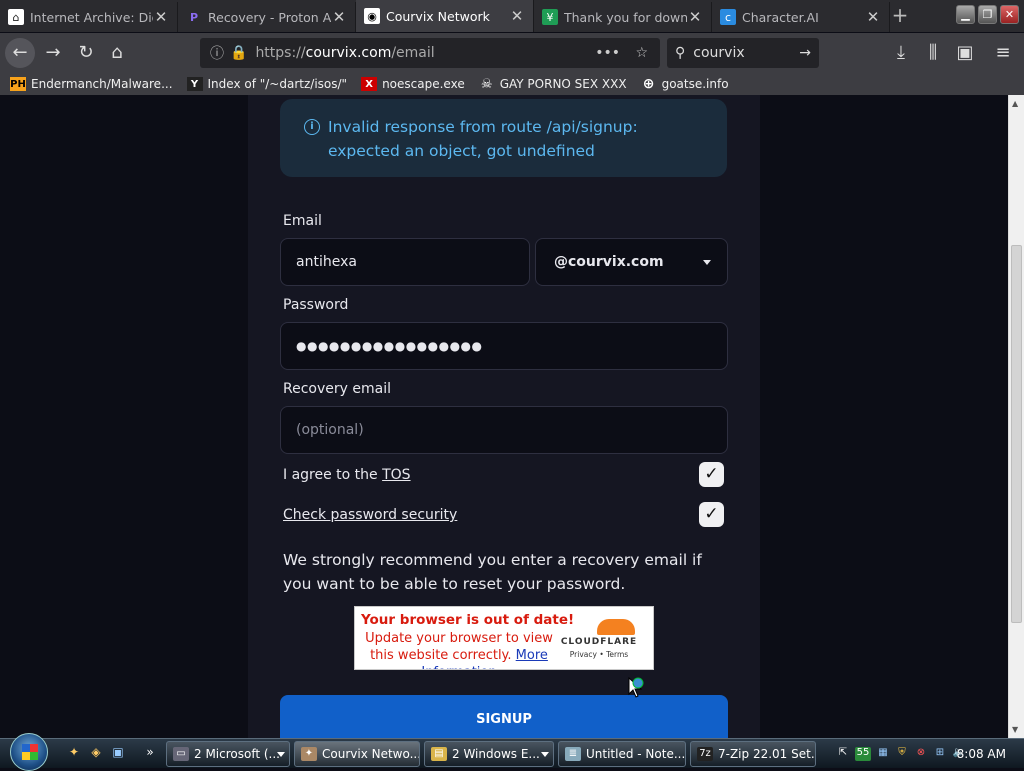 This screenshot has height=771, width=1024. What do you see at coordinates (1009, 14) in the screenshot?
I see `close-window-button: ✕` at bounding box center [1009, 14].